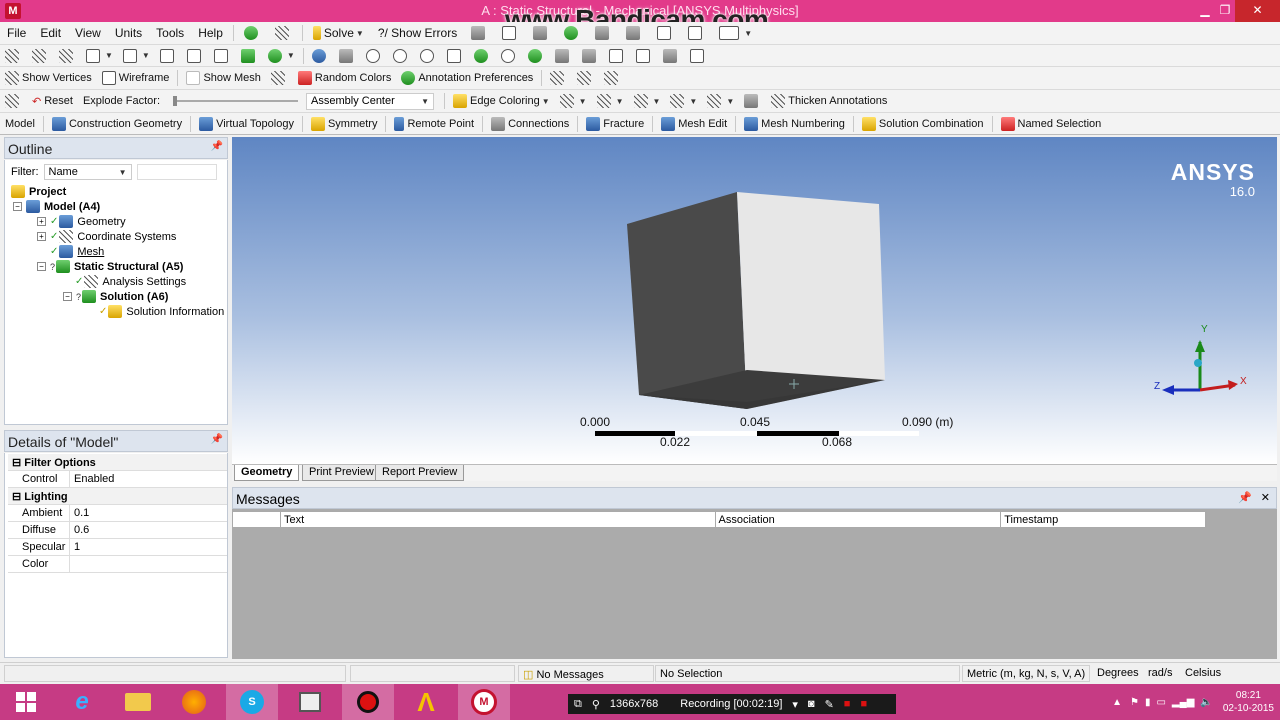 The width and height of the screenshot is (1280, 720). What do you see at coordinates (578, 704) in the screenshot?
I see `window-mode-icon: ⧉` at bounding box center [578, 704].